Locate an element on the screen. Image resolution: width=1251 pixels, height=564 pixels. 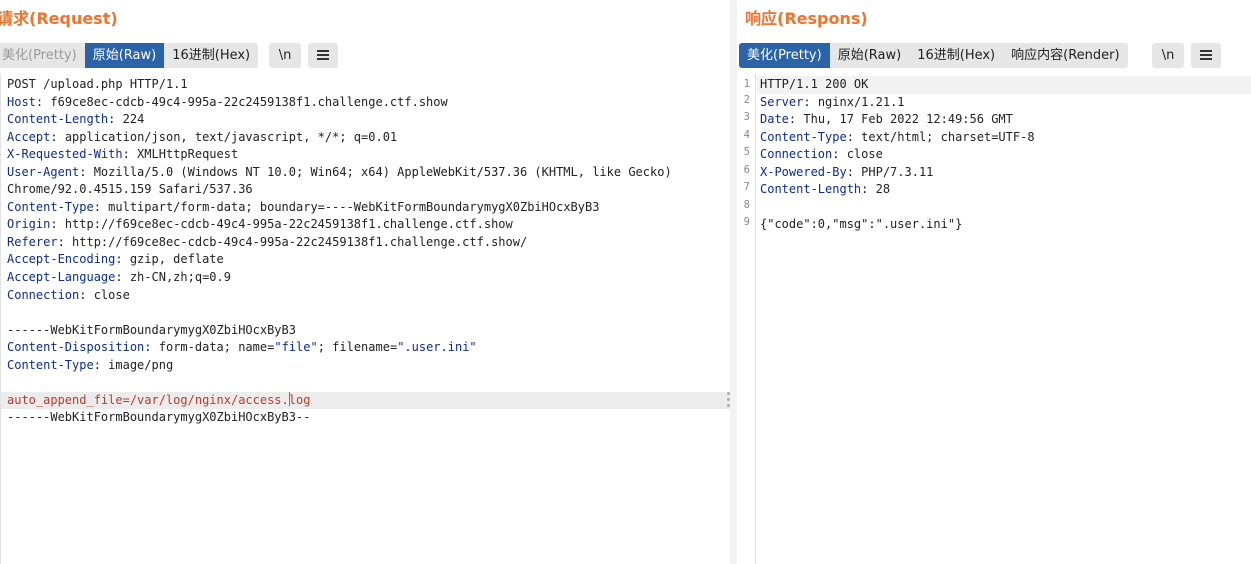
code-line: Content-Length: 28 is located at coordinates (1005, 190).